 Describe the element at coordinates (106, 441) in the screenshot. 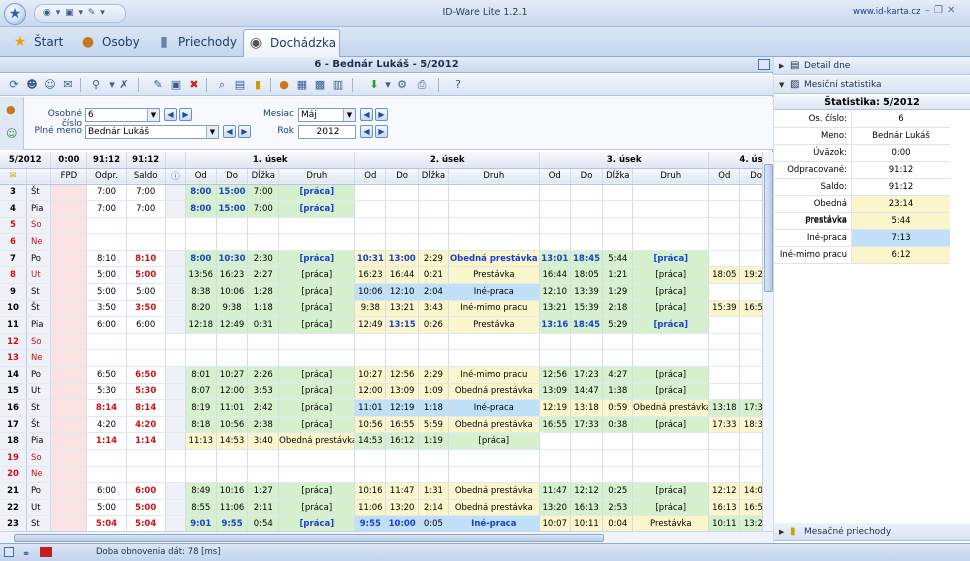

I see `odpr-cell: 1:14` at that location.